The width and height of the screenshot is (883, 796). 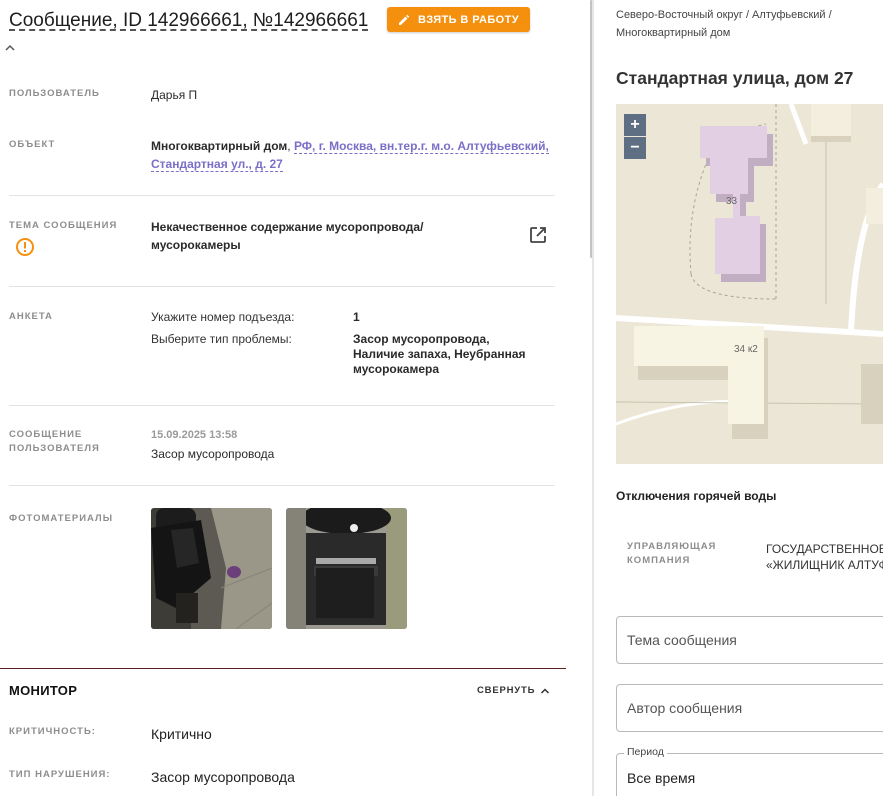 I want to click on hot-water-outages: Отключения горячей воды, so click(x=696, y=496).